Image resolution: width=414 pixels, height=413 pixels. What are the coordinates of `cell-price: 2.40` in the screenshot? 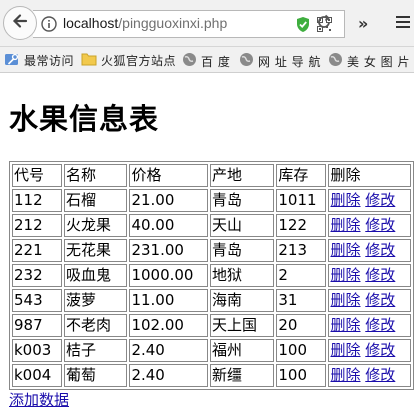 It's located at (169, 350).